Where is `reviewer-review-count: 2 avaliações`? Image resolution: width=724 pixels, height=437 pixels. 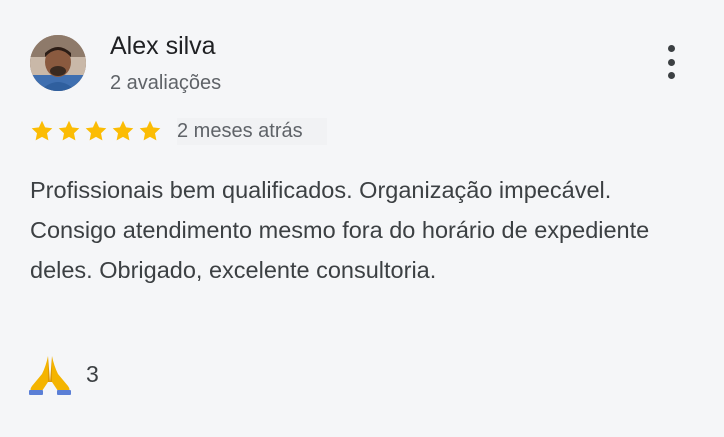 reviewer-review-count: 2 avaliações is located at coordinates (166, 83).